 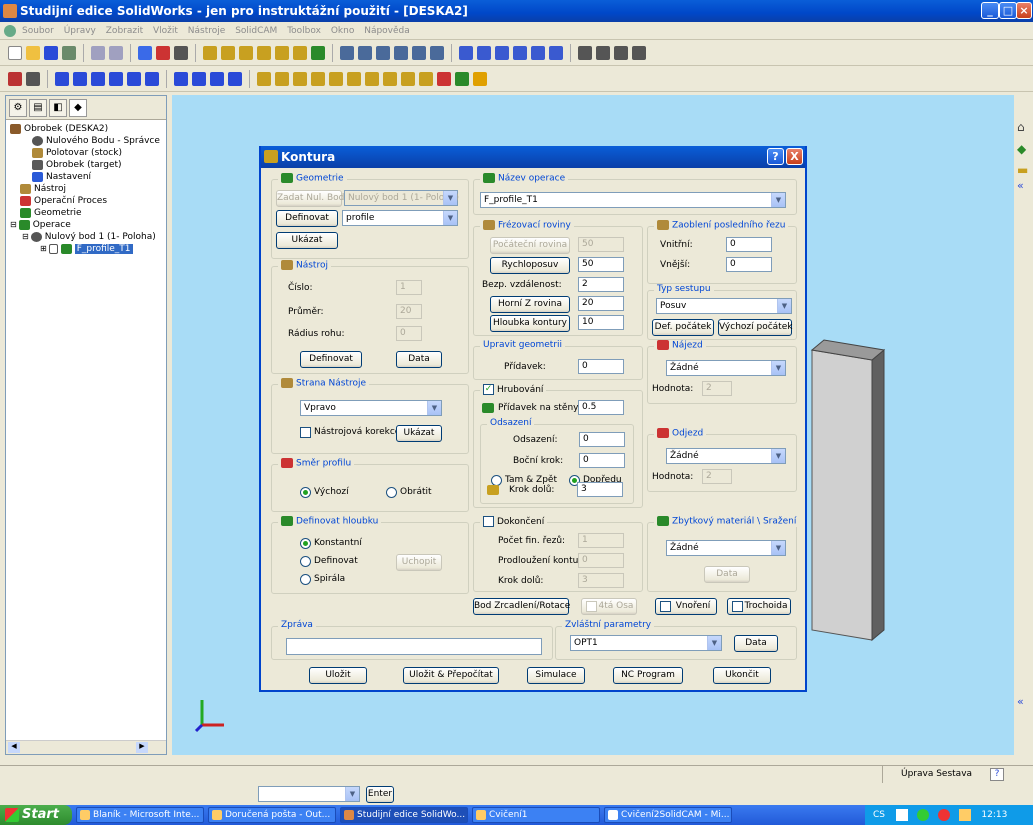 I want to click on view-icon, so click(x=347, y=52).